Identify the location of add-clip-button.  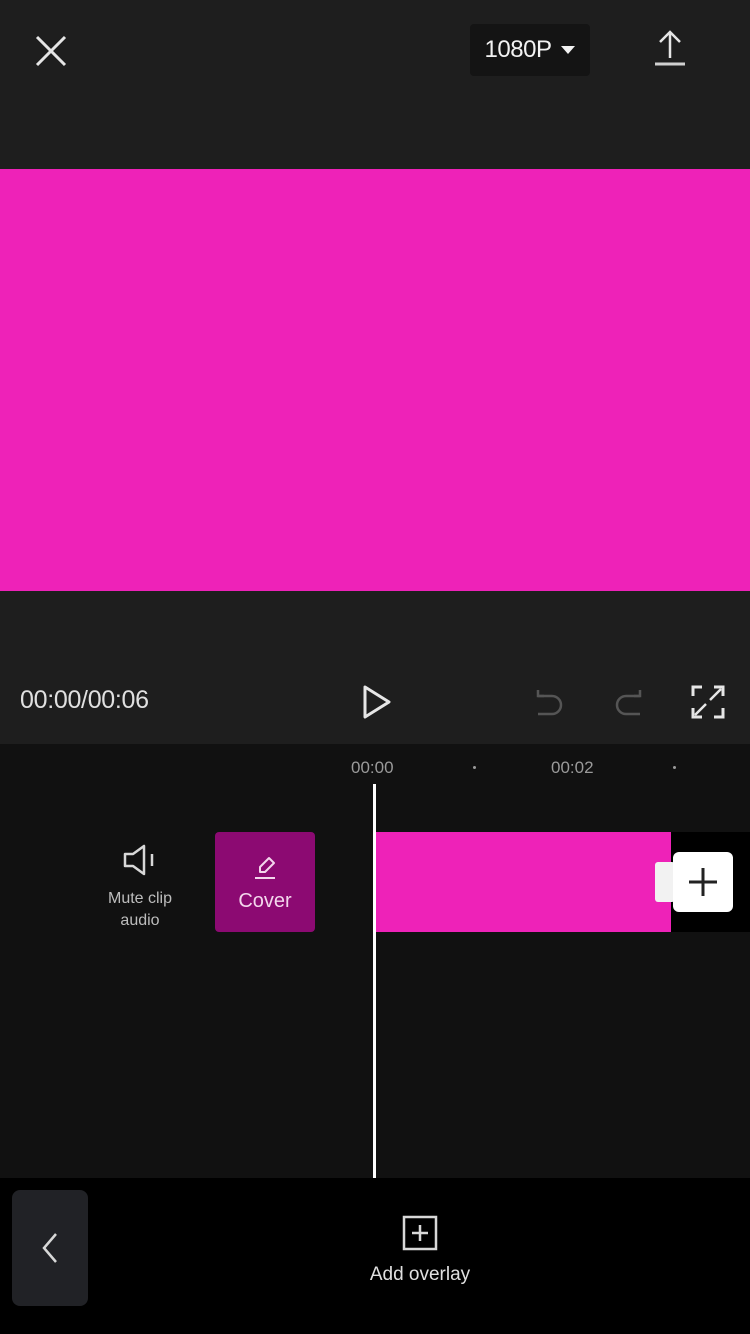
(703, 882).